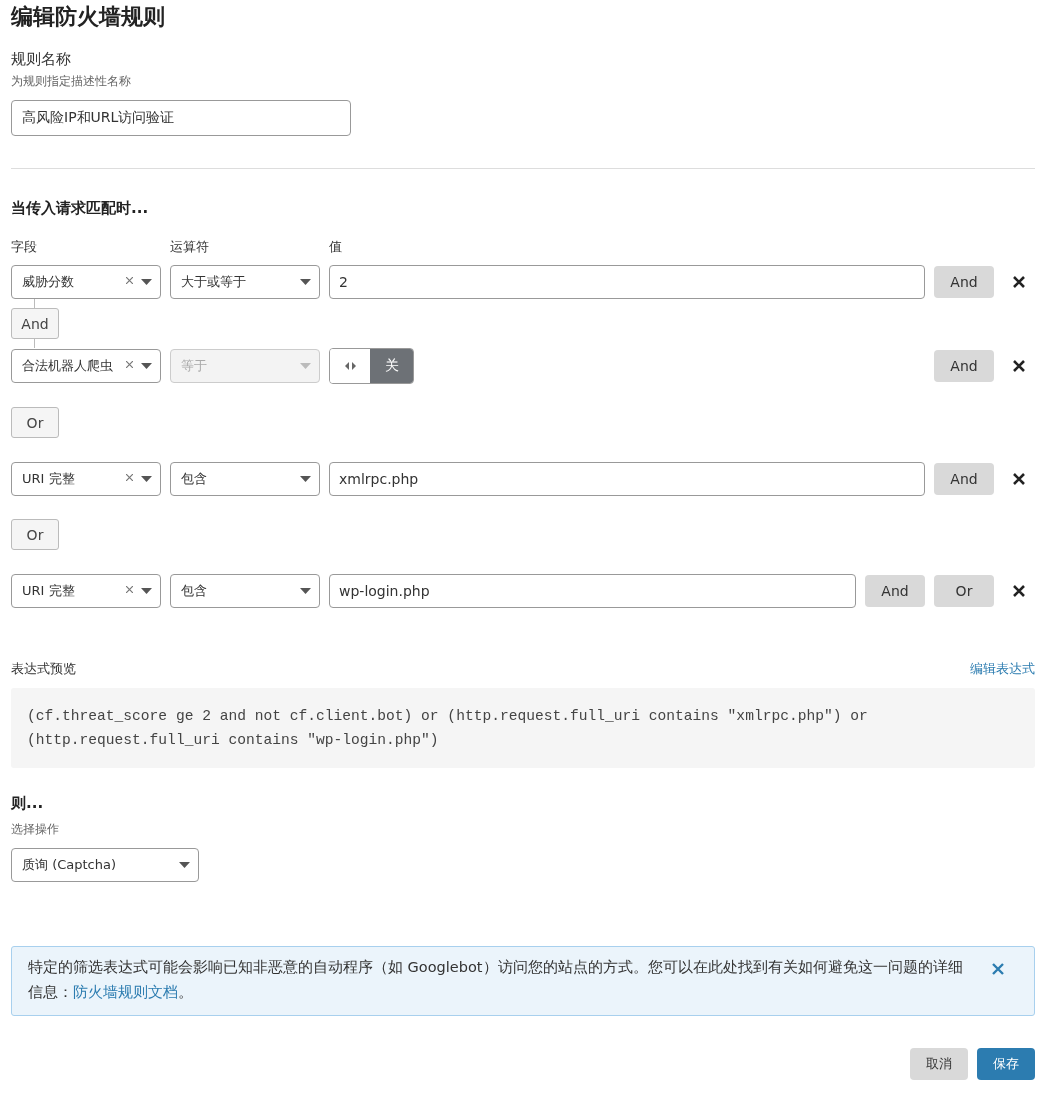 This screenshot has width=1043, height=1098. What do you see at coordinates (350, 366) in the screenshot?
I see `toggle-arrows-icon` at bounding box center [350, 366].